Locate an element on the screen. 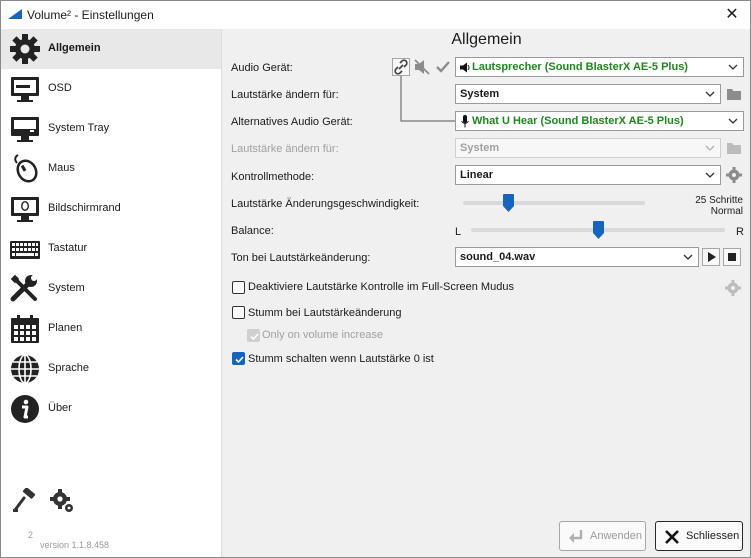 This screenshot has width=751, height=558. change-speed-steps: 25 Schritte is located at coordinates (719, 200).